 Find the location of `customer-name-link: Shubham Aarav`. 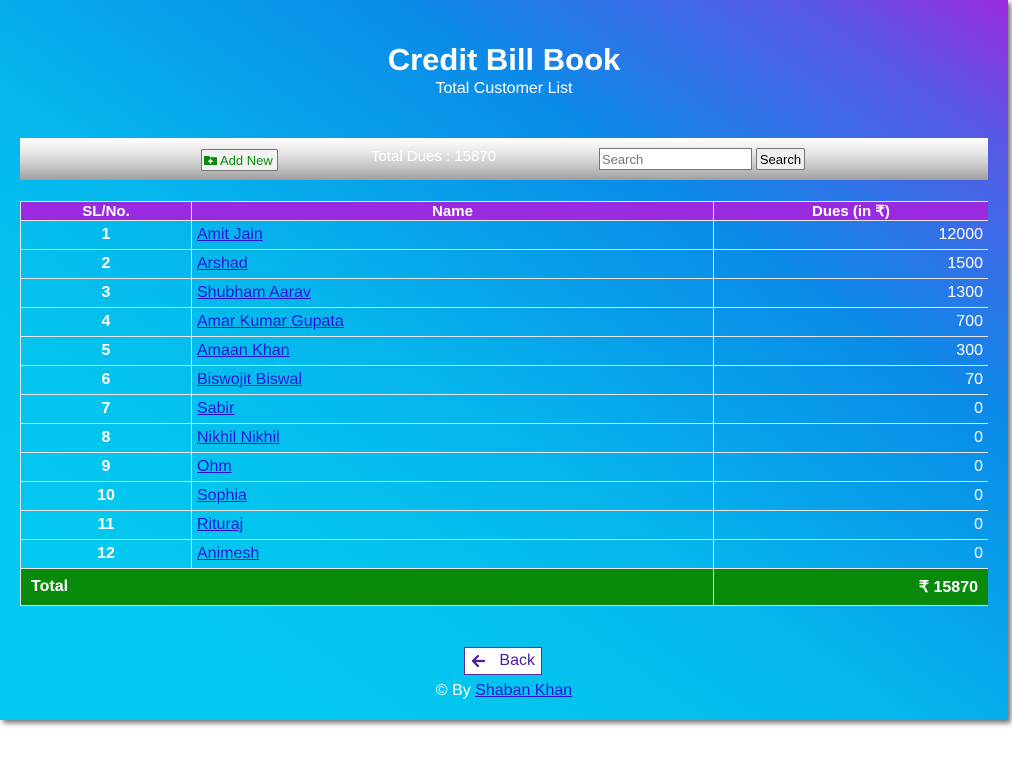

customer-name-link: Shubham Aarav is located at coordinates (254, 292).